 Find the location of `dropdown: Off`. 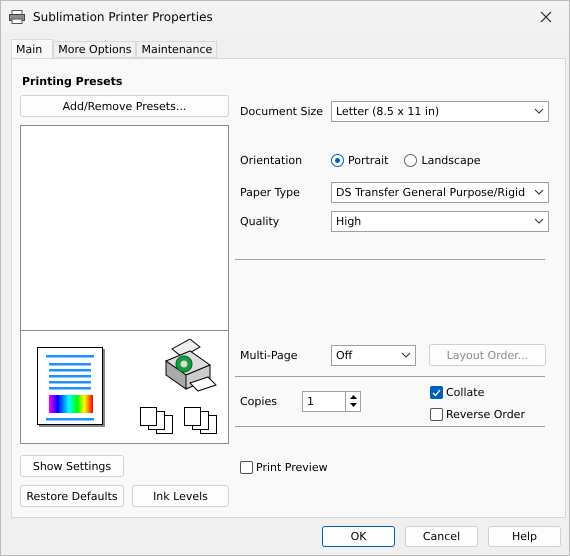

dropdown: Off is located at coordinates (373, 355).